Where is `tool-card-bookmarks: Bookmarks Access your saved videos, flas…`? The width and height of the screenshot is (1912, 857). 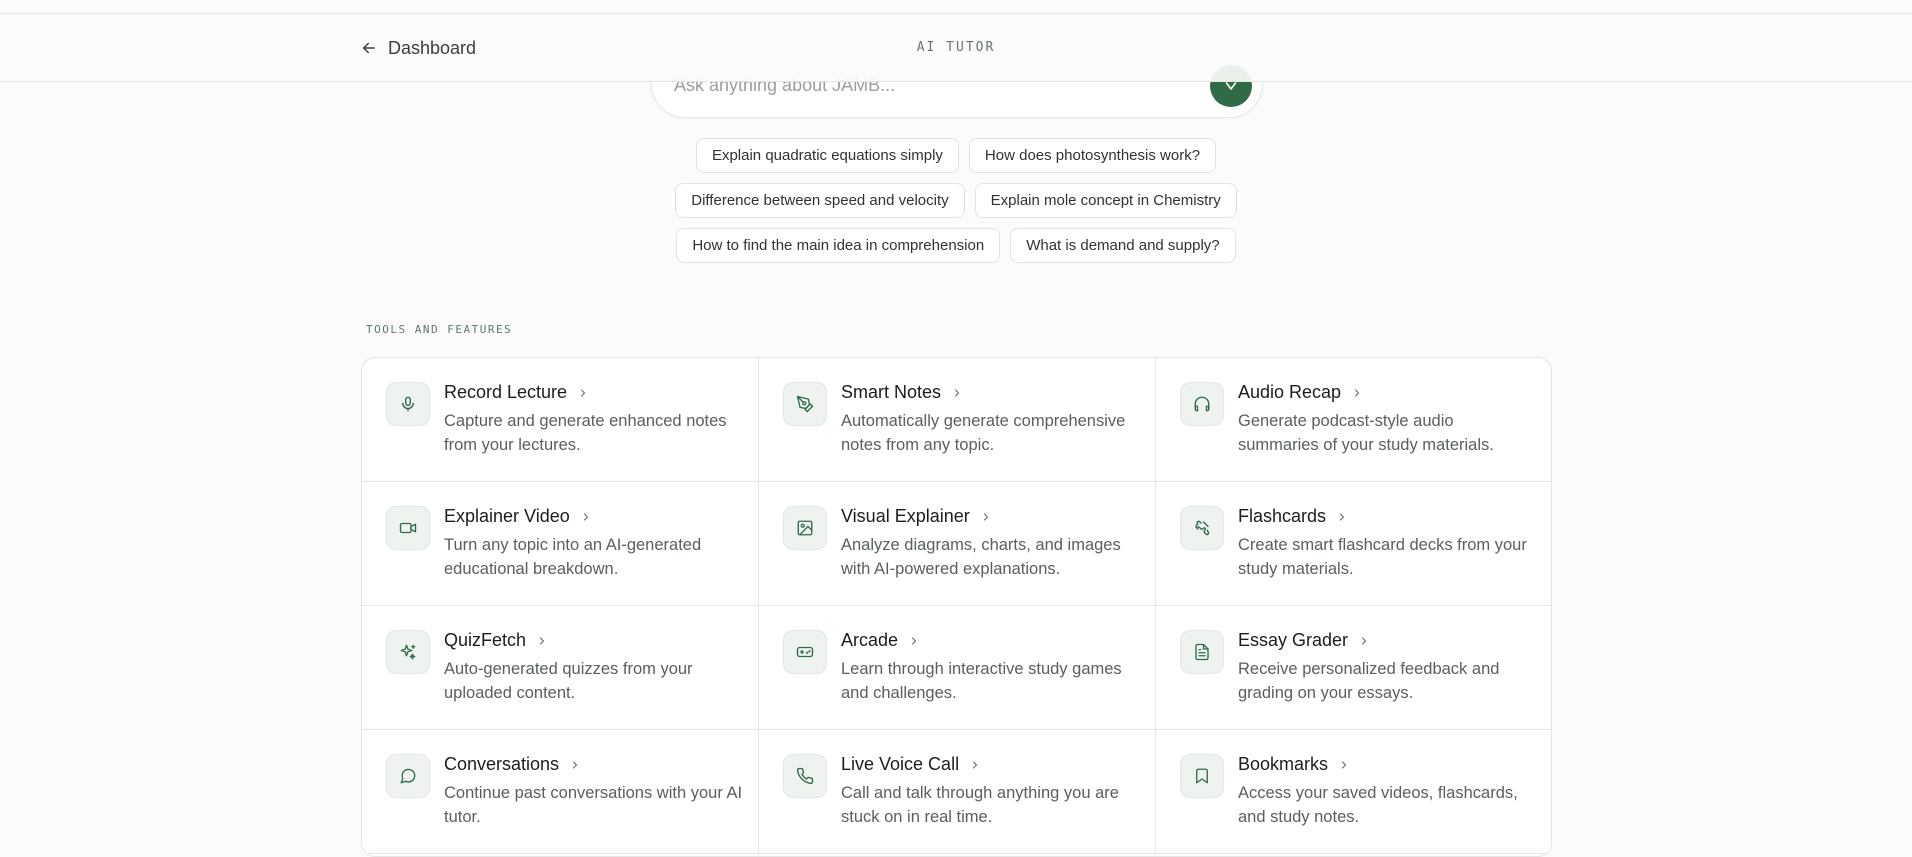
tool-card-bookmarks: Bookmarks Access your saved videos, flas… is located at coordinates (1353, 792).